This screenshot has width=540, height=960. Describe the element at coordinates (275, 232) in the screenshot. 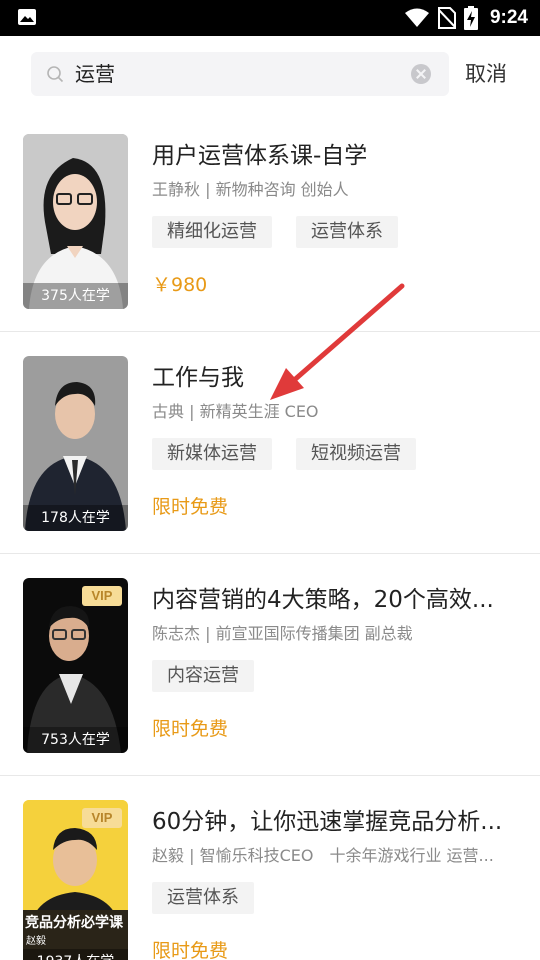

I see `course-tags: 精细化运营 运营体系` at that location.